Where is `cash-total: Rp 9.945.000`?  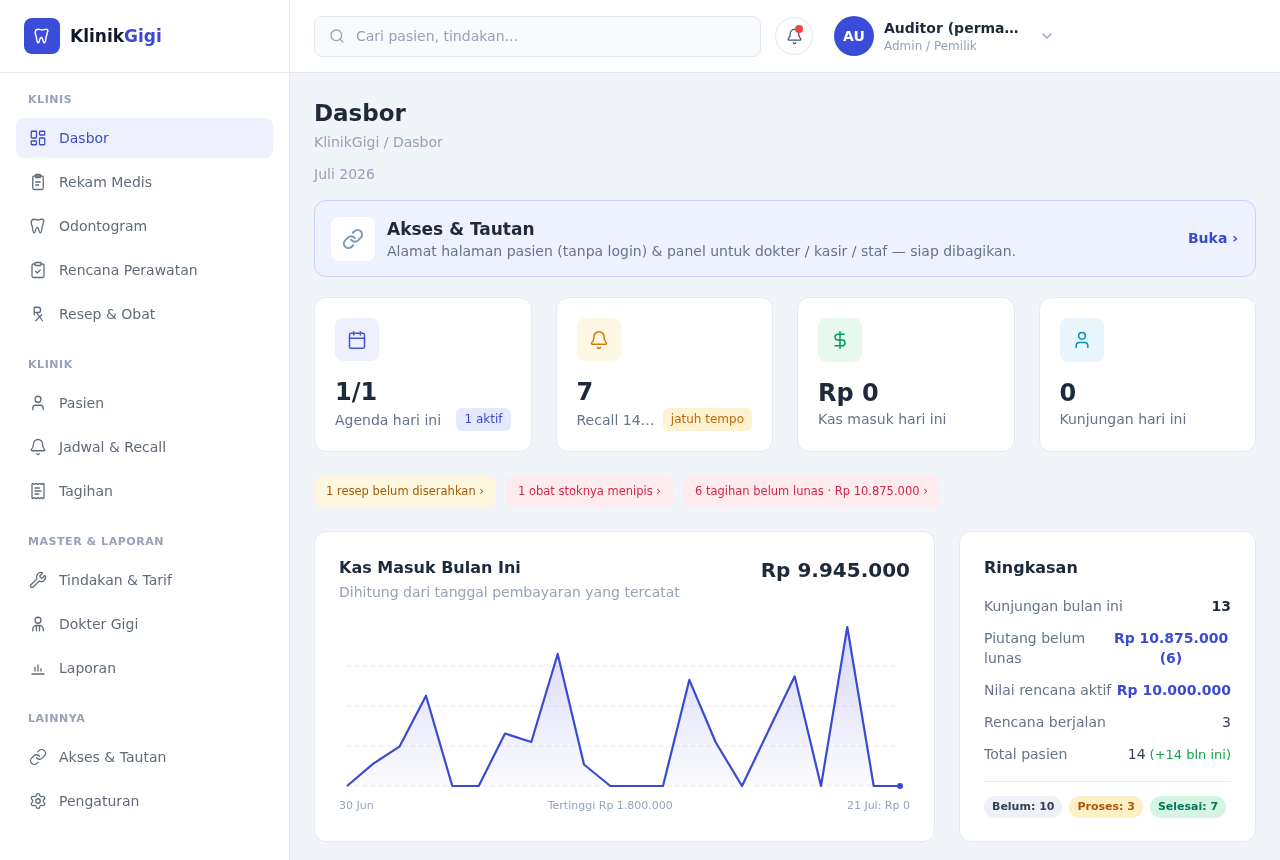 cash-total: Rp 9.945.000 is located at coordinates (835, 570).